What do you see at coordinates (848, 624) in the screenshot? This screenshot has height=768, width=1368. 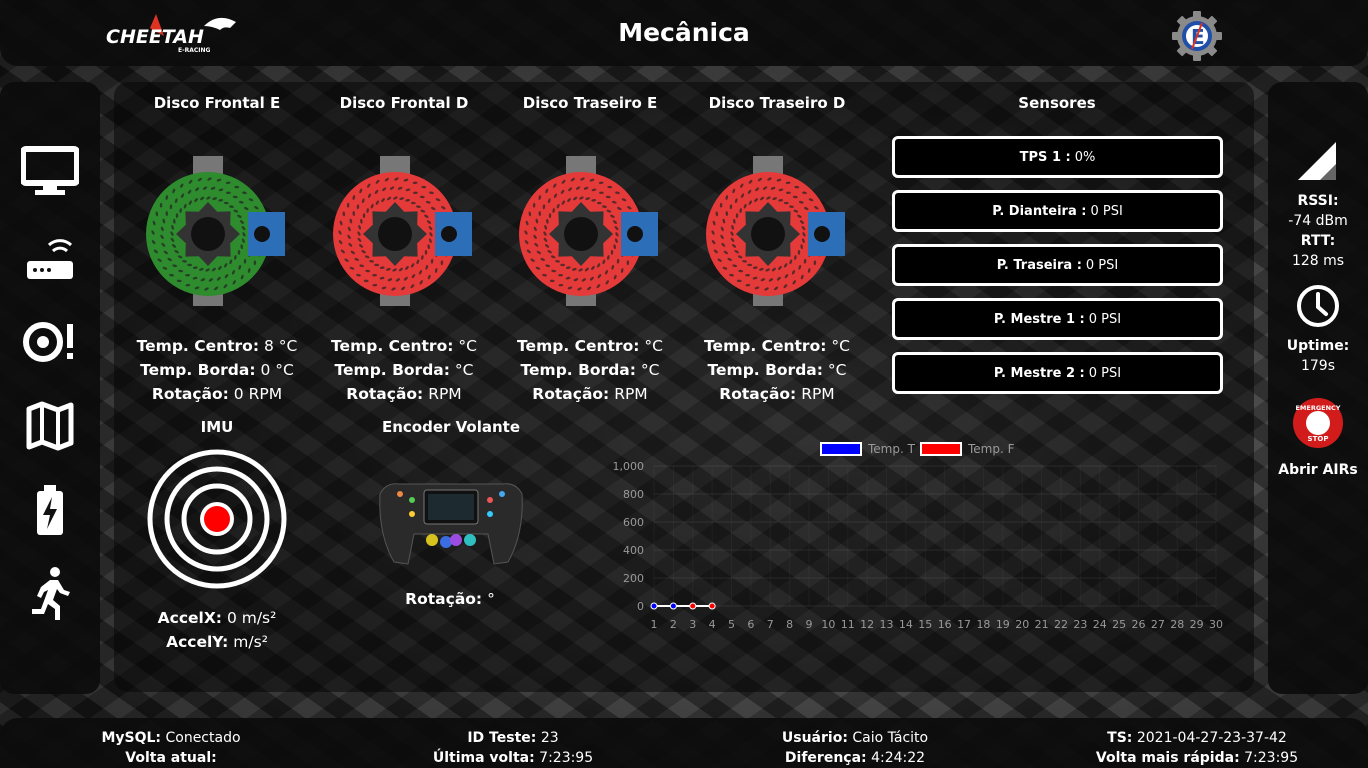 I see `x-tick-label: 11` at bounding box center [848, 624].